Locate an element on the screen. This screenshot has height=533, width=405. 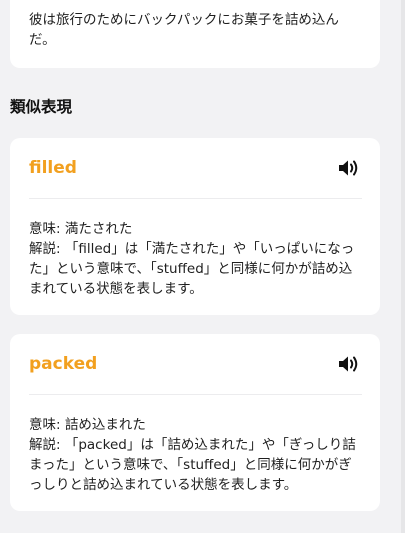
synonym-meaning: 意味: 満たされた is located at coordinates (81, 229).